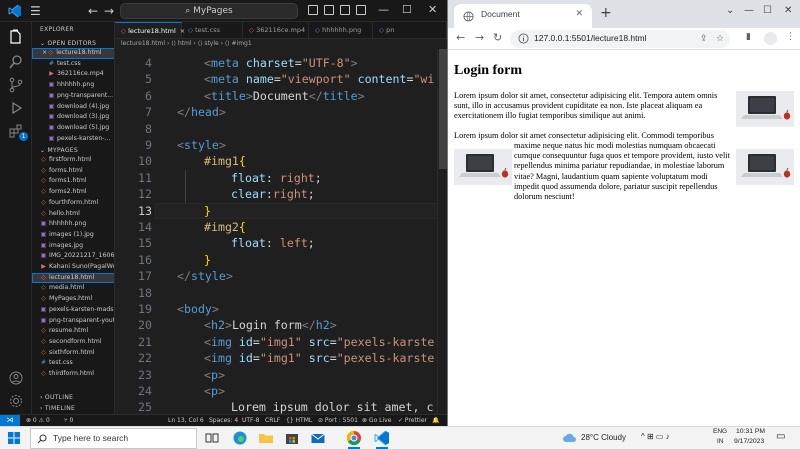 The image size is (800, 449). Describe the element at coordinates (251, 420) in the screenshot. I see `file-encoding: UTF-8` at that location.